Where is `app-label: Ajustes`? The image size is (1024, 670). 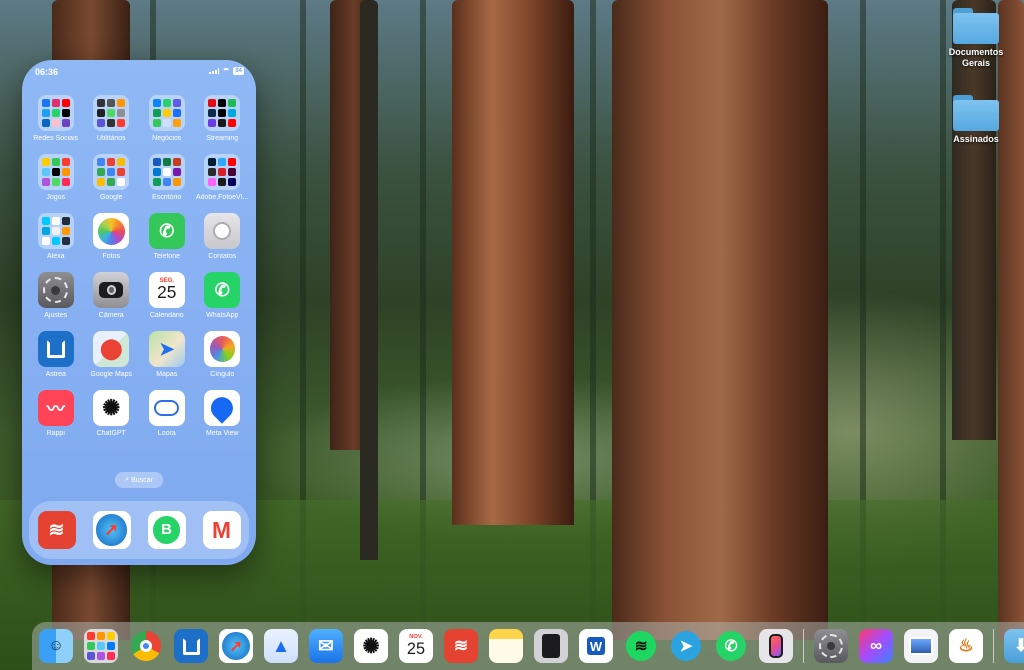 app-label: Ajustes is located at coordinates (56, 315).